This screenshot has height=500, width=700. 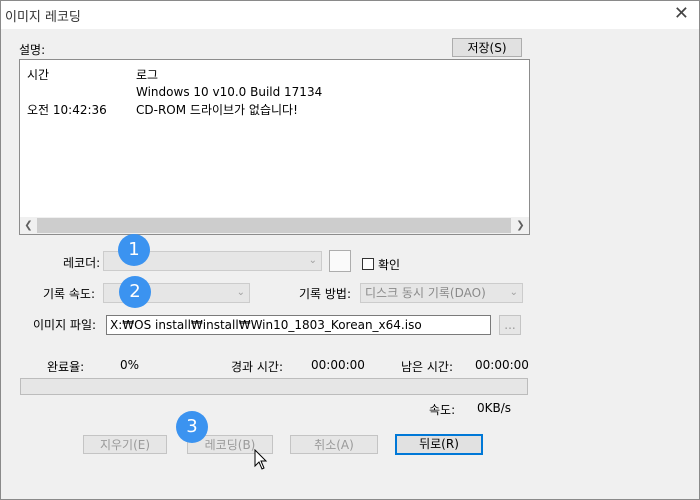 What do you see at coordinates (229, 92) in the screenshot?
I see `log-row-1-text: Windows 10 v10.0 Build 17134` at bounding box center [229, 92].